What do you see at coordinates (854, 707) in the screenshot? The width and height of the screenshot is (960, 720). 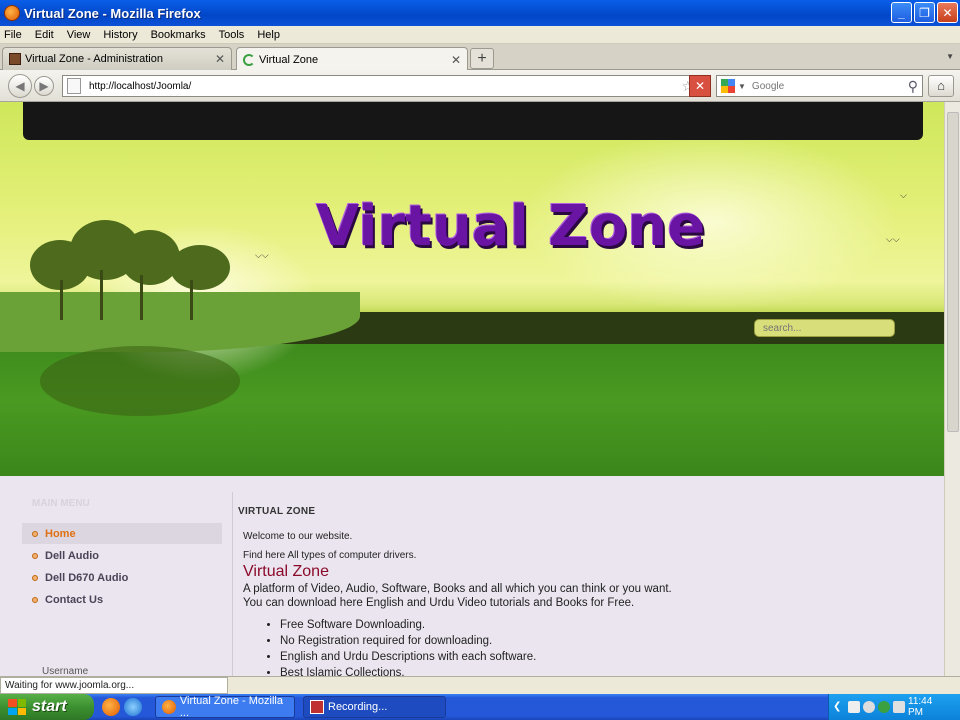 I see `network-icon` at bounding box center [854, 707].